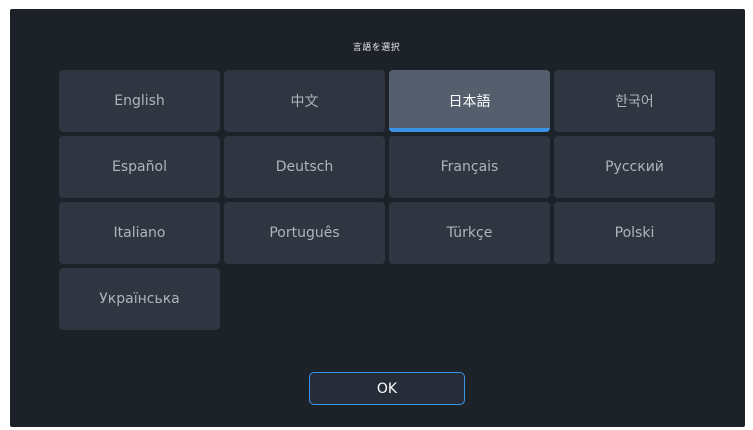  What do you see at coordinates (139, 233) in the screenshot?
I see `language-option-italian: Italiano` at bounding box center [139, 233].